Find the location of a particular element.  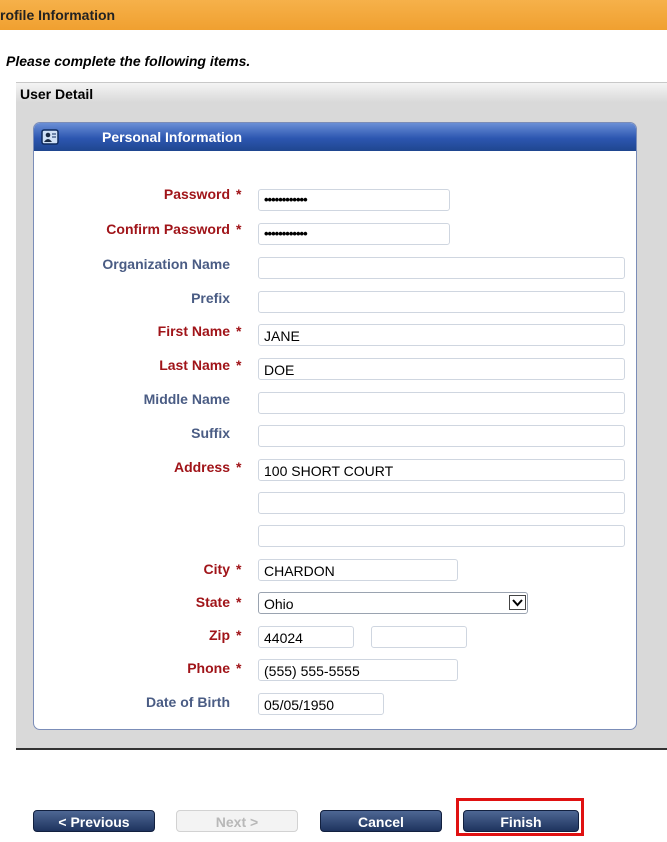

instructions-text: Please complete the following items. is located at coordinates (128, 61).